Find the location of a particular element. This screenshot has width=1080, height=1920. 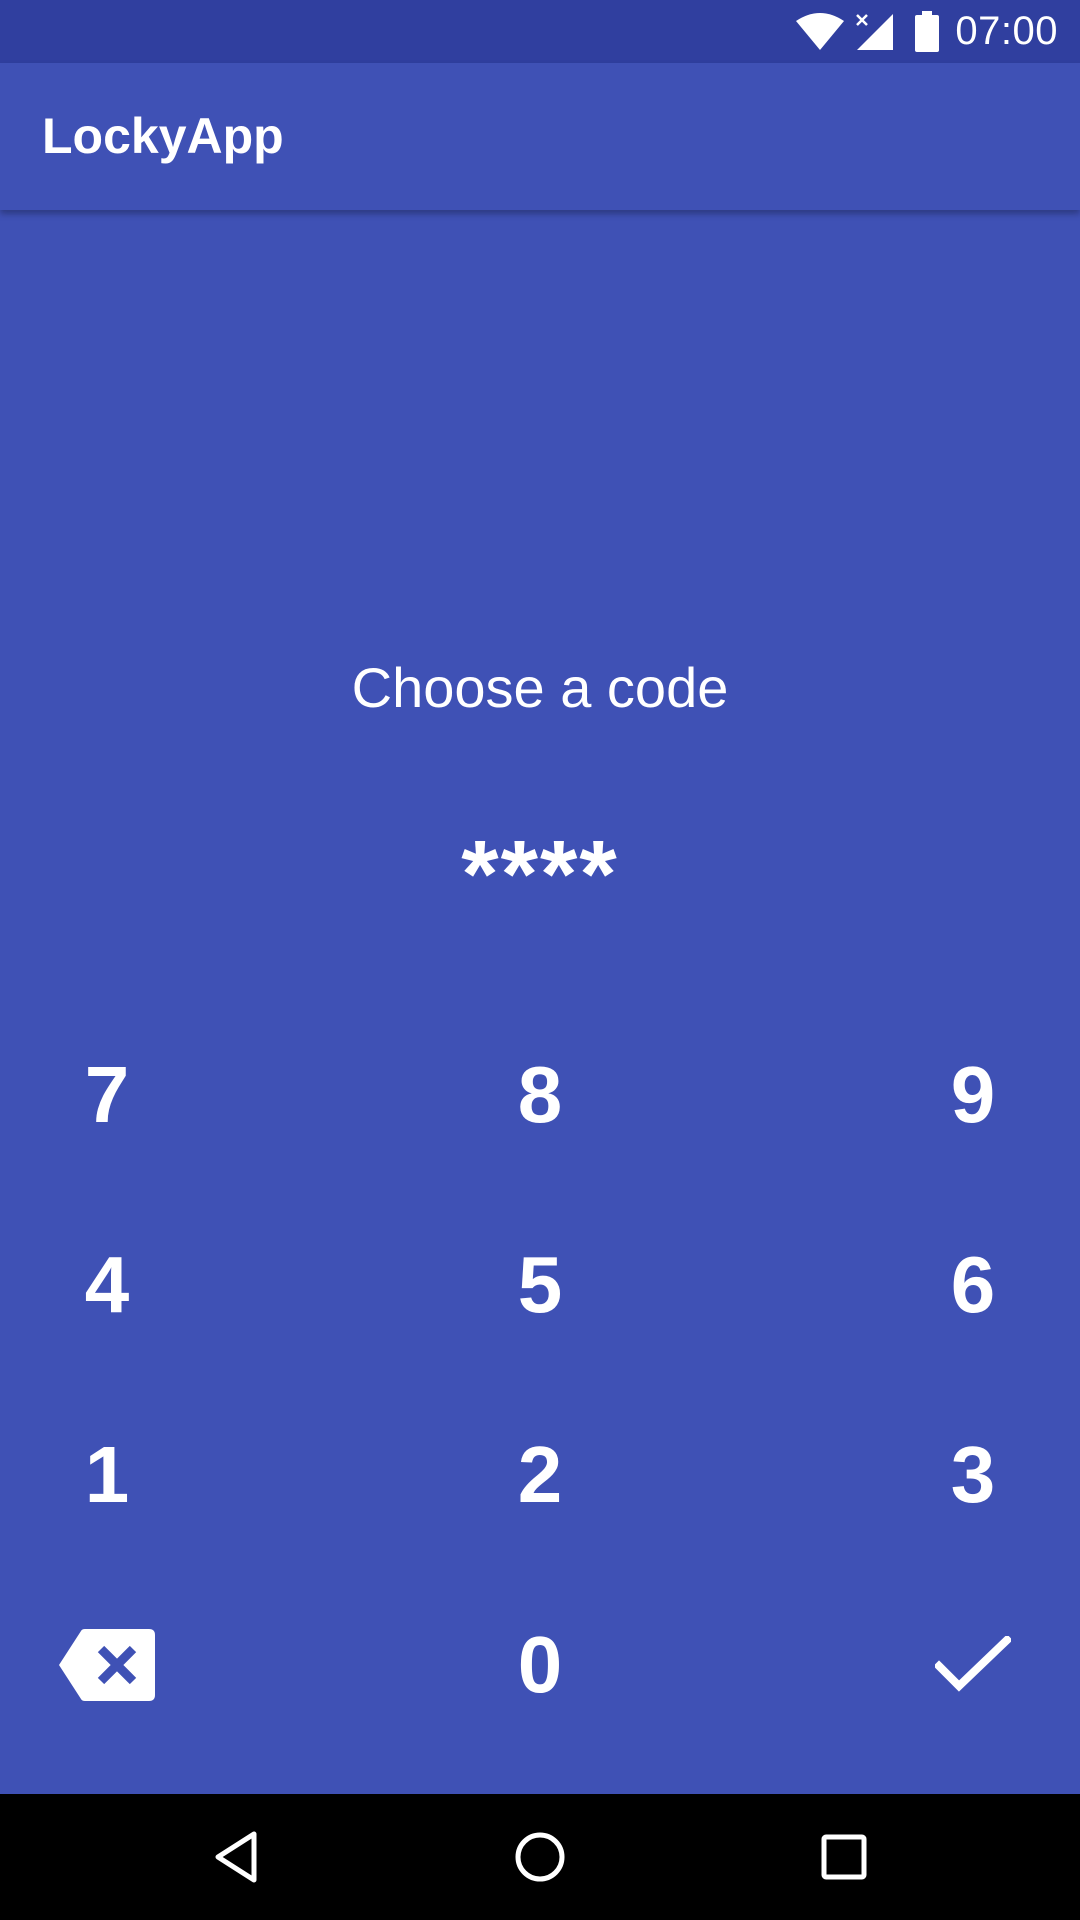

key-8: 8 is located at coordinates (540, 1095).